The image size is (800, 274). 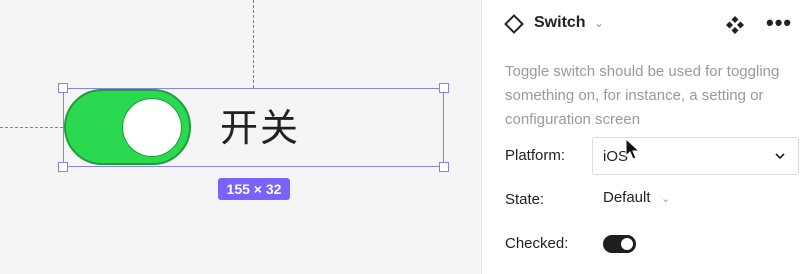 I want to click on mouse-cursor-icon, so click(x=633, y=149).